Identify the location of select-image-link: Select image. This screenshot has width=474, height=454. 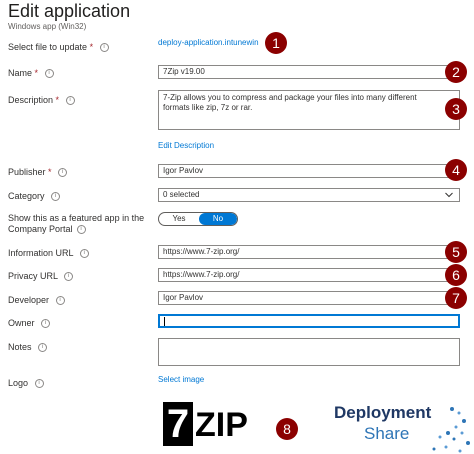
(181, 379).